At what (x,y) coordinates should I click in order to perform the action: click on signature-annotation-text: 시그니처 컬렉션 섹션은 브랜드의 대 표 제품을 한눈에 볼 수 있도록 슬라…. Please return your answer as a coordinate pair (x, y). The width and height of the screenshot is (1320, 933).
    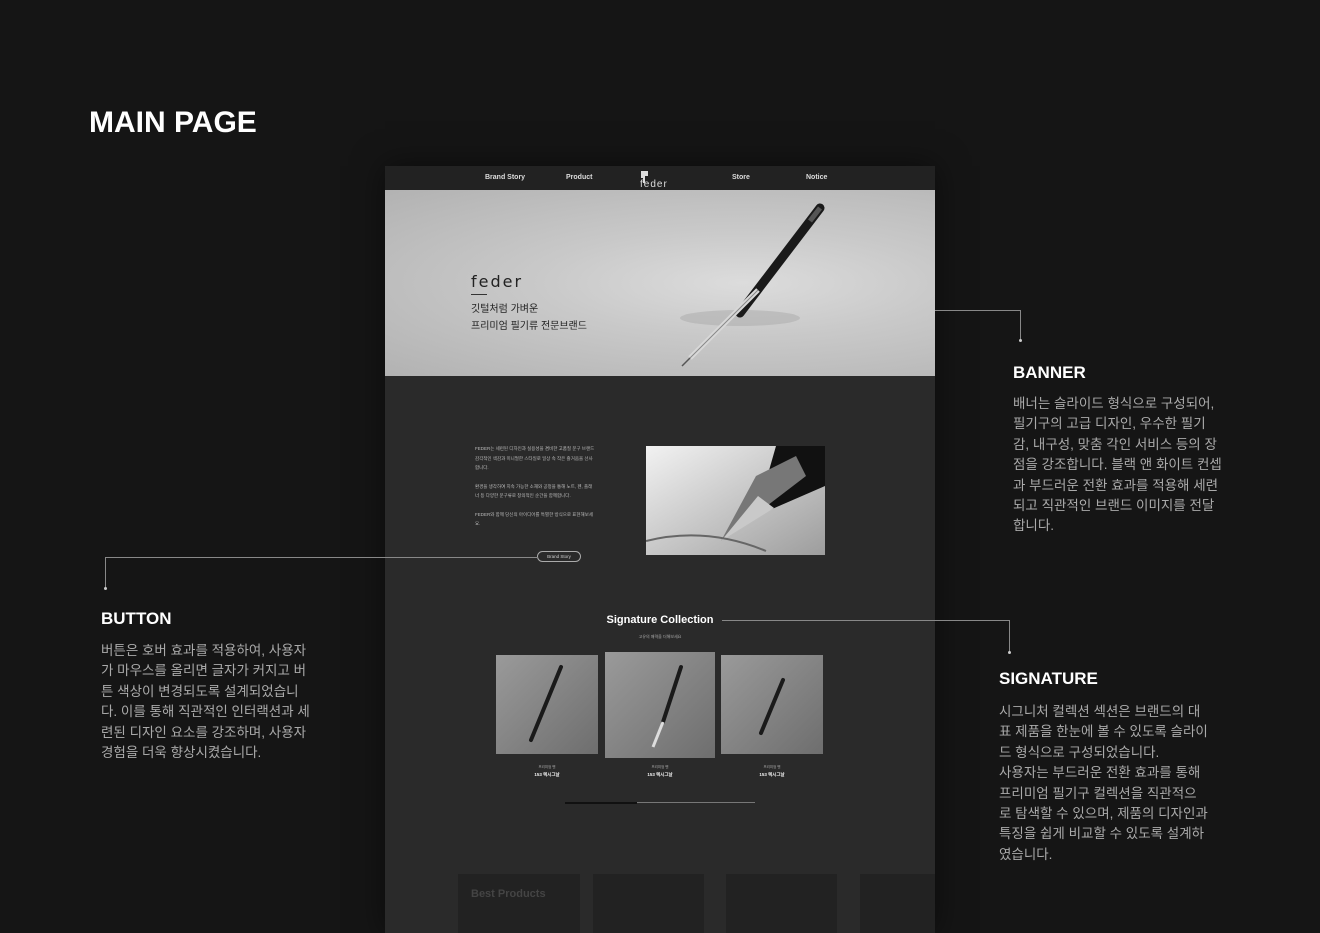
    Looking at the image, I should click on (1119, 783).